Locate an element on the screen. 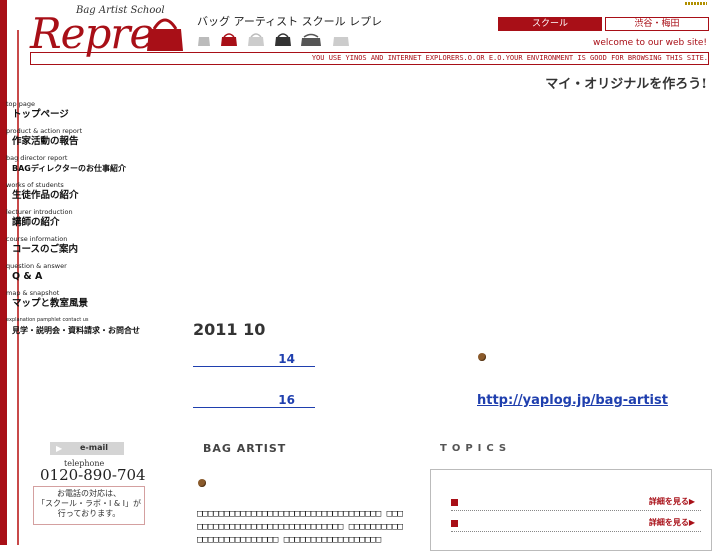  nav-jp-label: 講師の紹介 is located at coordinates (36, 222).